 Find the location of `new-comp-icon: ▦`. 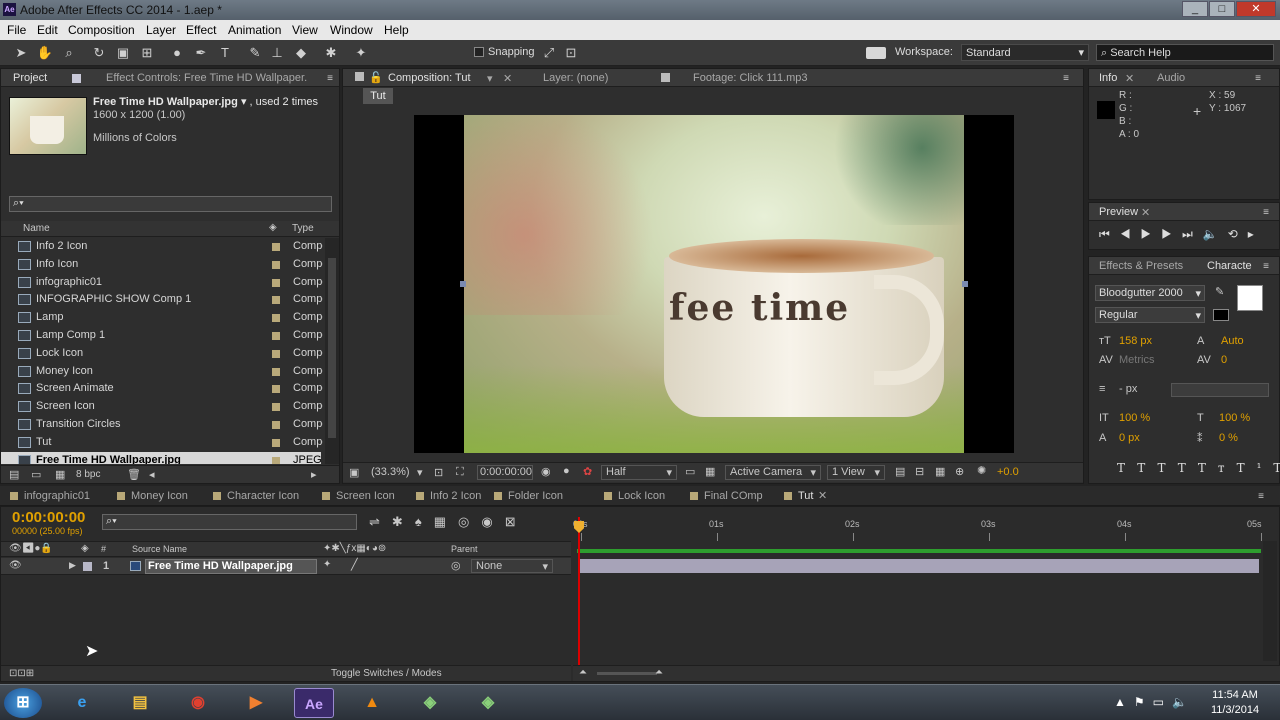

new-comp-icon: ▦ is located at coordinates (60, 474).